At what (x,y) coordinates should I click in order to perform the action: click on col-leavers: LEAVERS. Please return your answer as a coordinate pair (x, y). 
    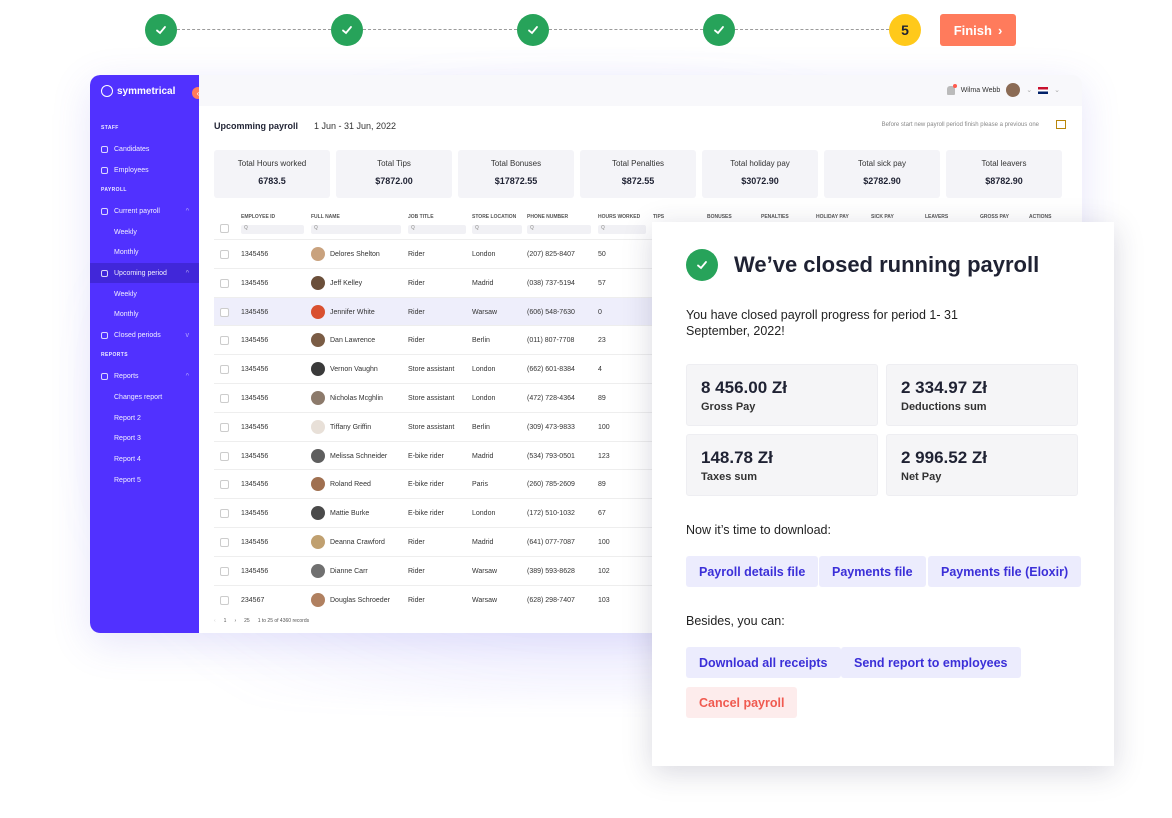
    Looking at the image, I should click on (936, 217).